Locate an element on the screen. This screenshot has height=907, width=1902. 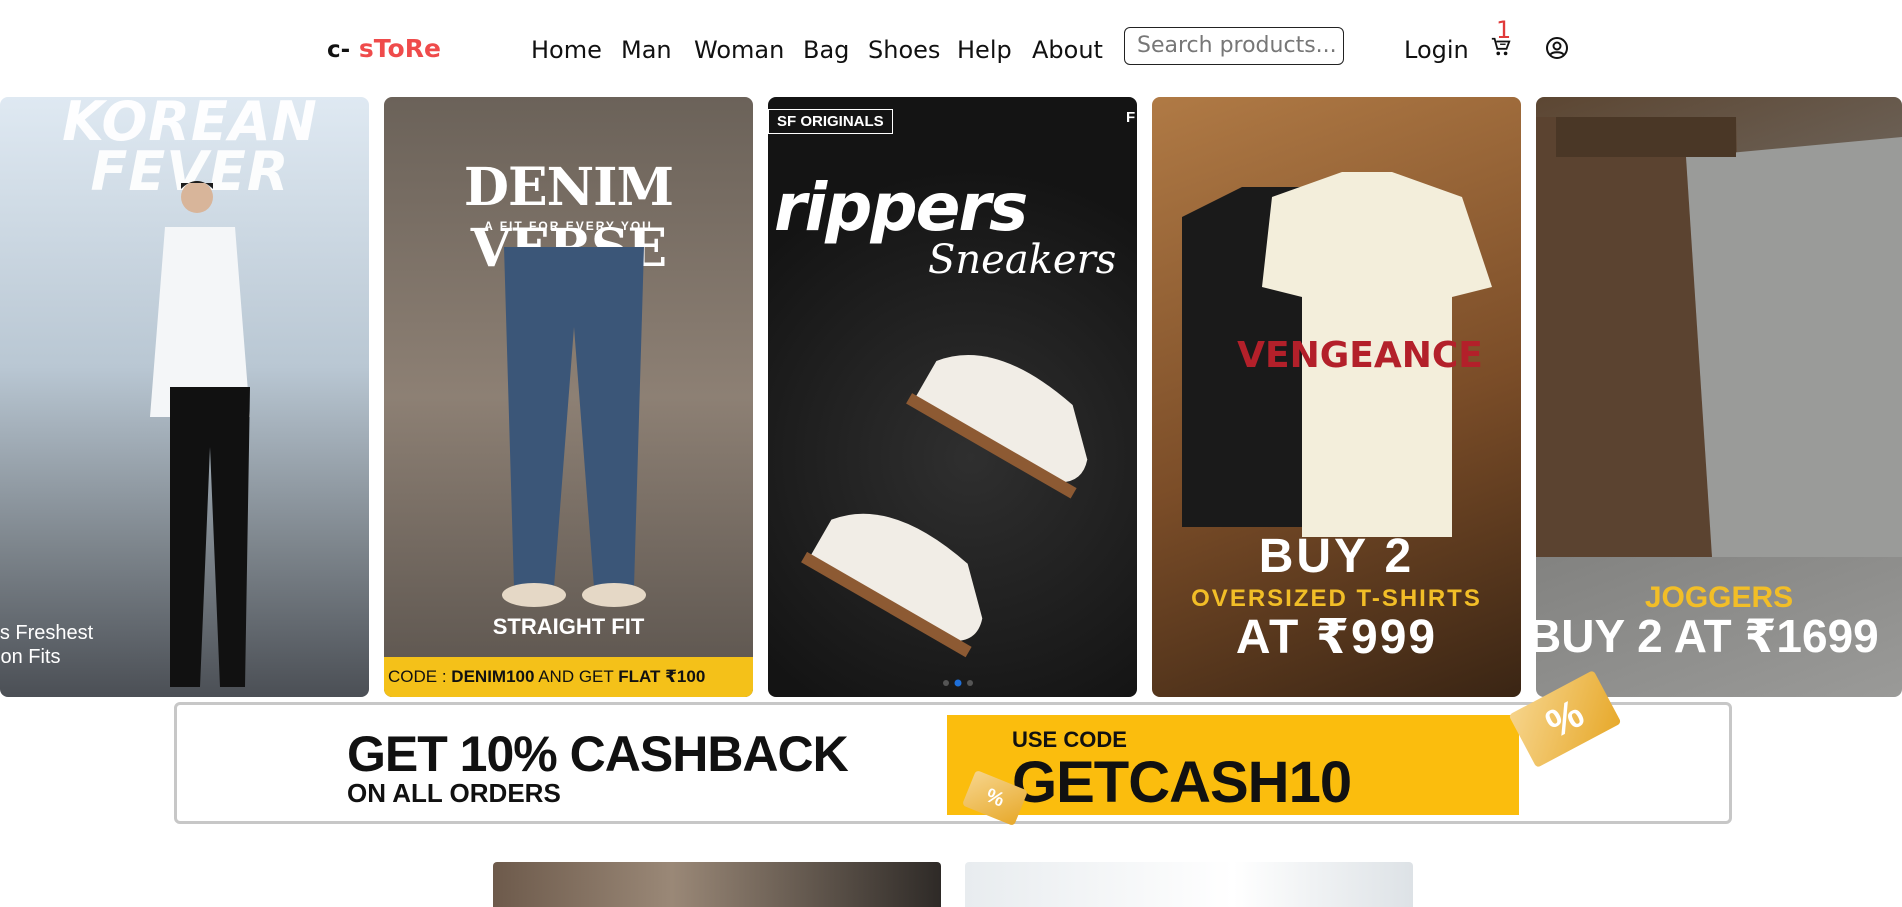
slide-joggers: JOGGERS BUY 2 AT ₹1699 is located at coordinates (1719, 397).